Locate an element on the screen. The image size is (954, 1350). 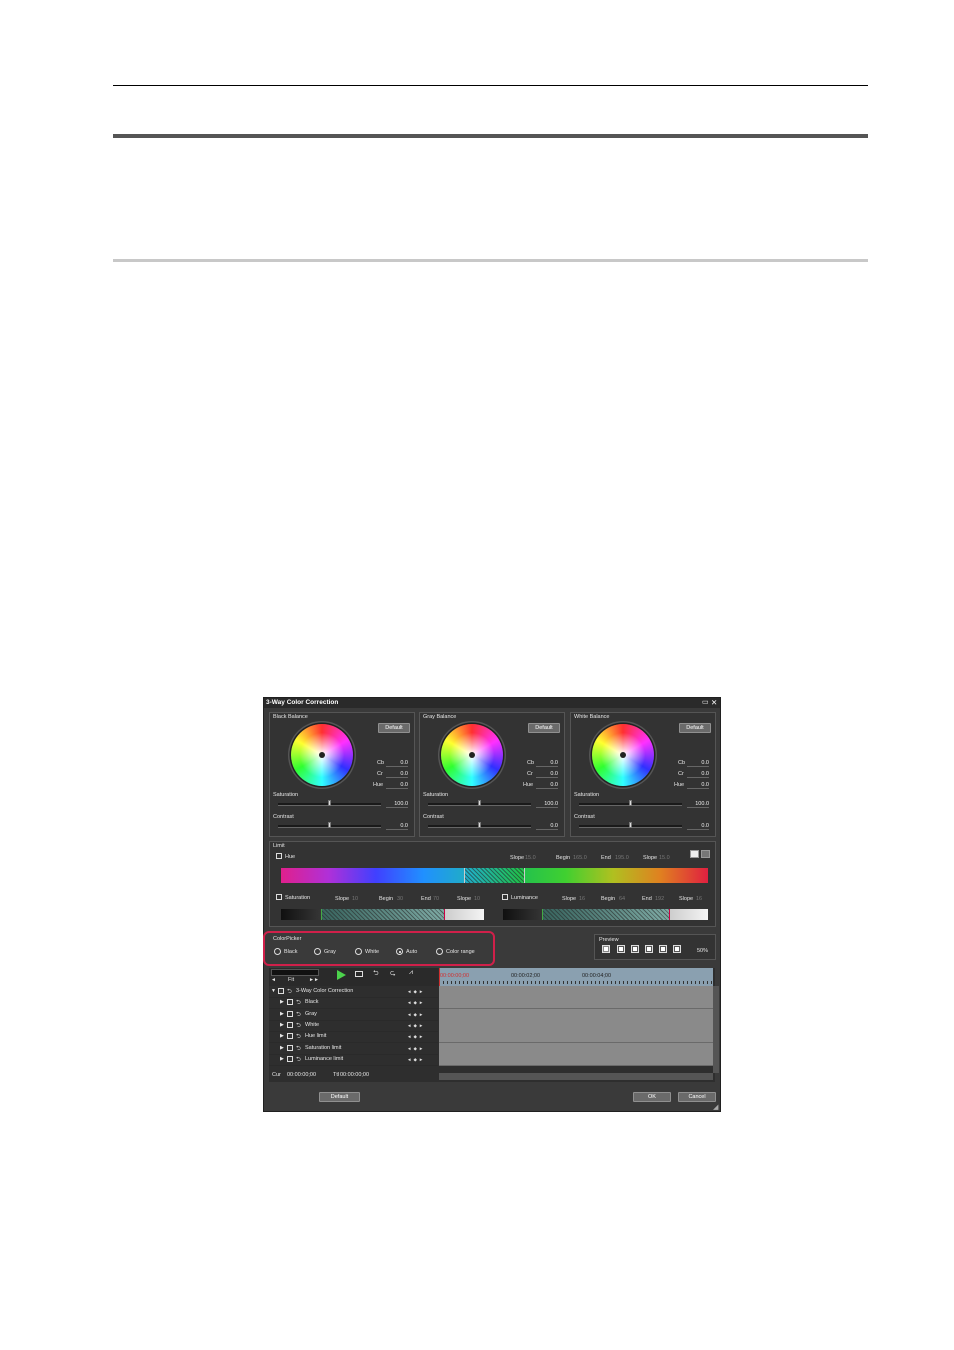
zoom-right-arrow-icon: ►► is located at coordinates (314, 980).